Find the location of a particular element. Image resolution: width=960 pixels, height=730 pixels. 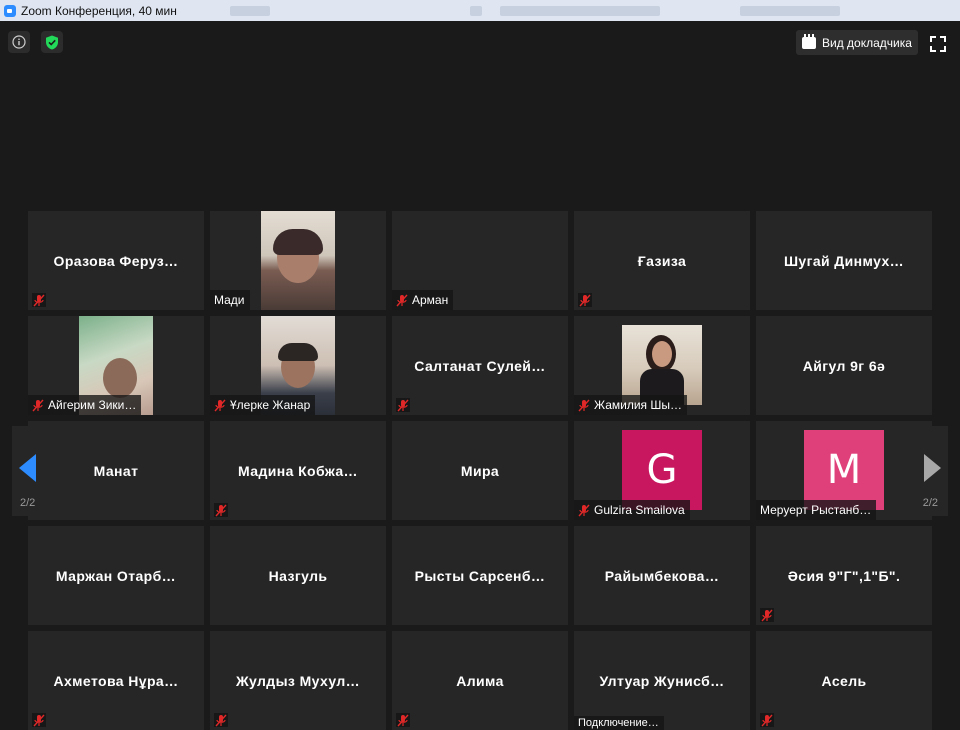

participant-video is located at coordinates (298, 260).